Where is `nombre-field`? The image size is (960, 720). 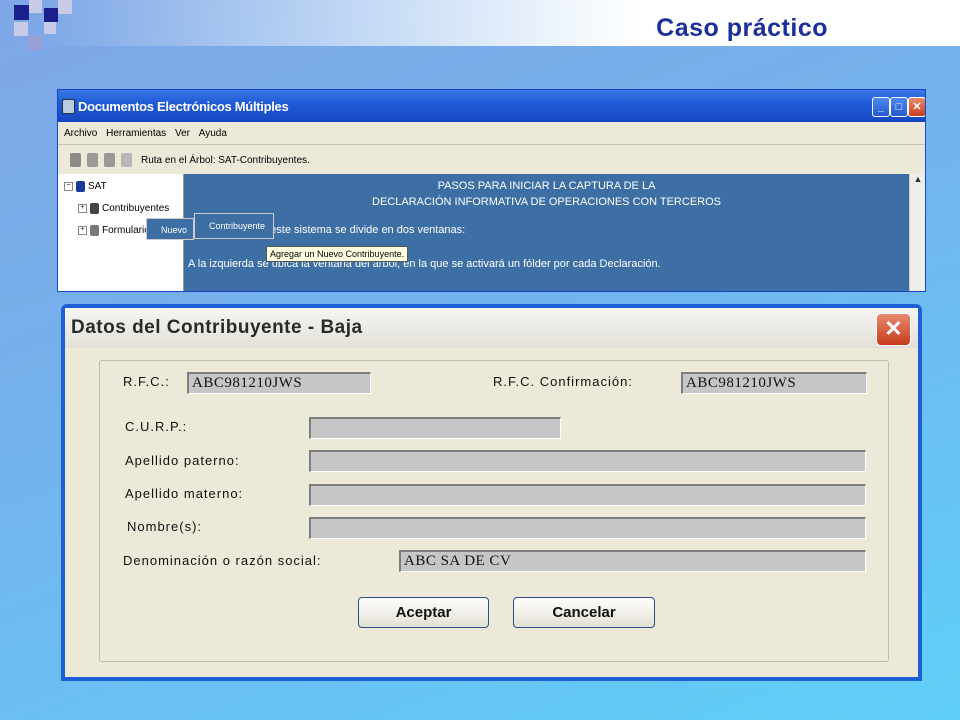
nombre-field is located at coordinates (587, 528).